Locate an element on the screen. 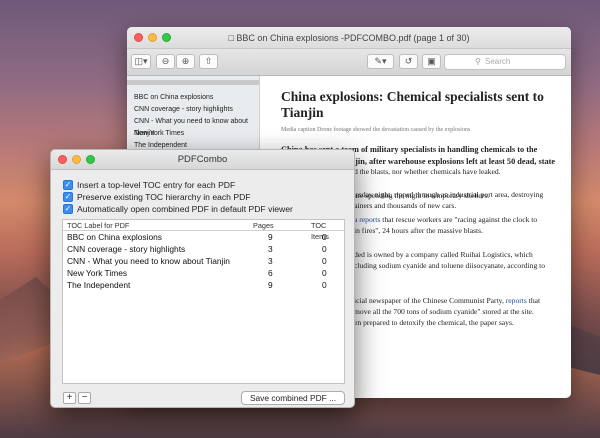 The height and width of the screenshot is (438, 600). rotate-button: ↺ is located at coordinates (408, 61).